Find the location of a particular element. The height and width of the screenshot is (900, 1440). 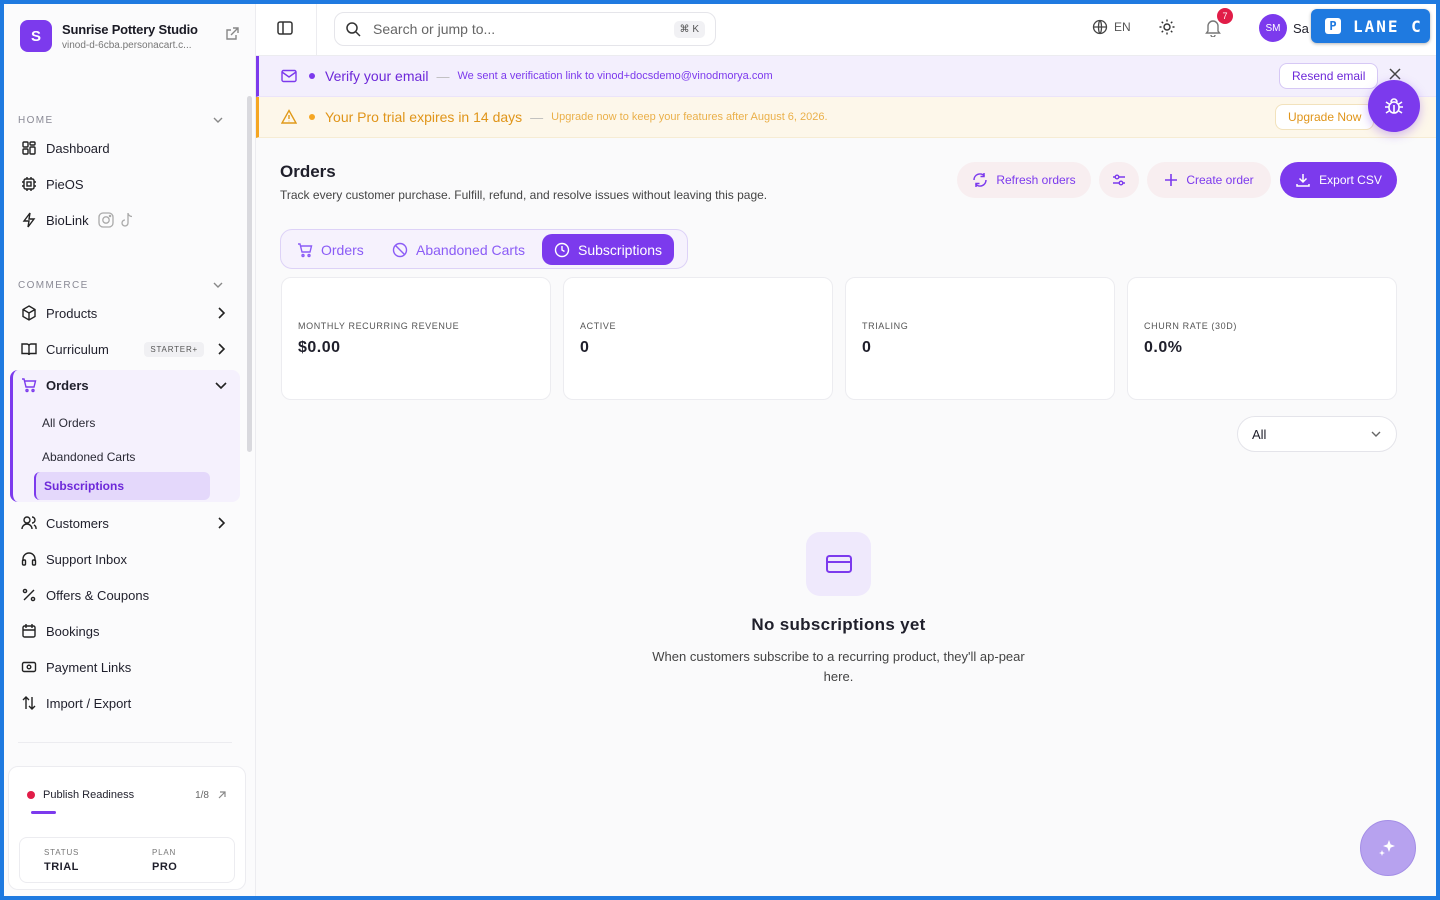

sidebar-item-label: Orders is located at coordinates (67, 385).